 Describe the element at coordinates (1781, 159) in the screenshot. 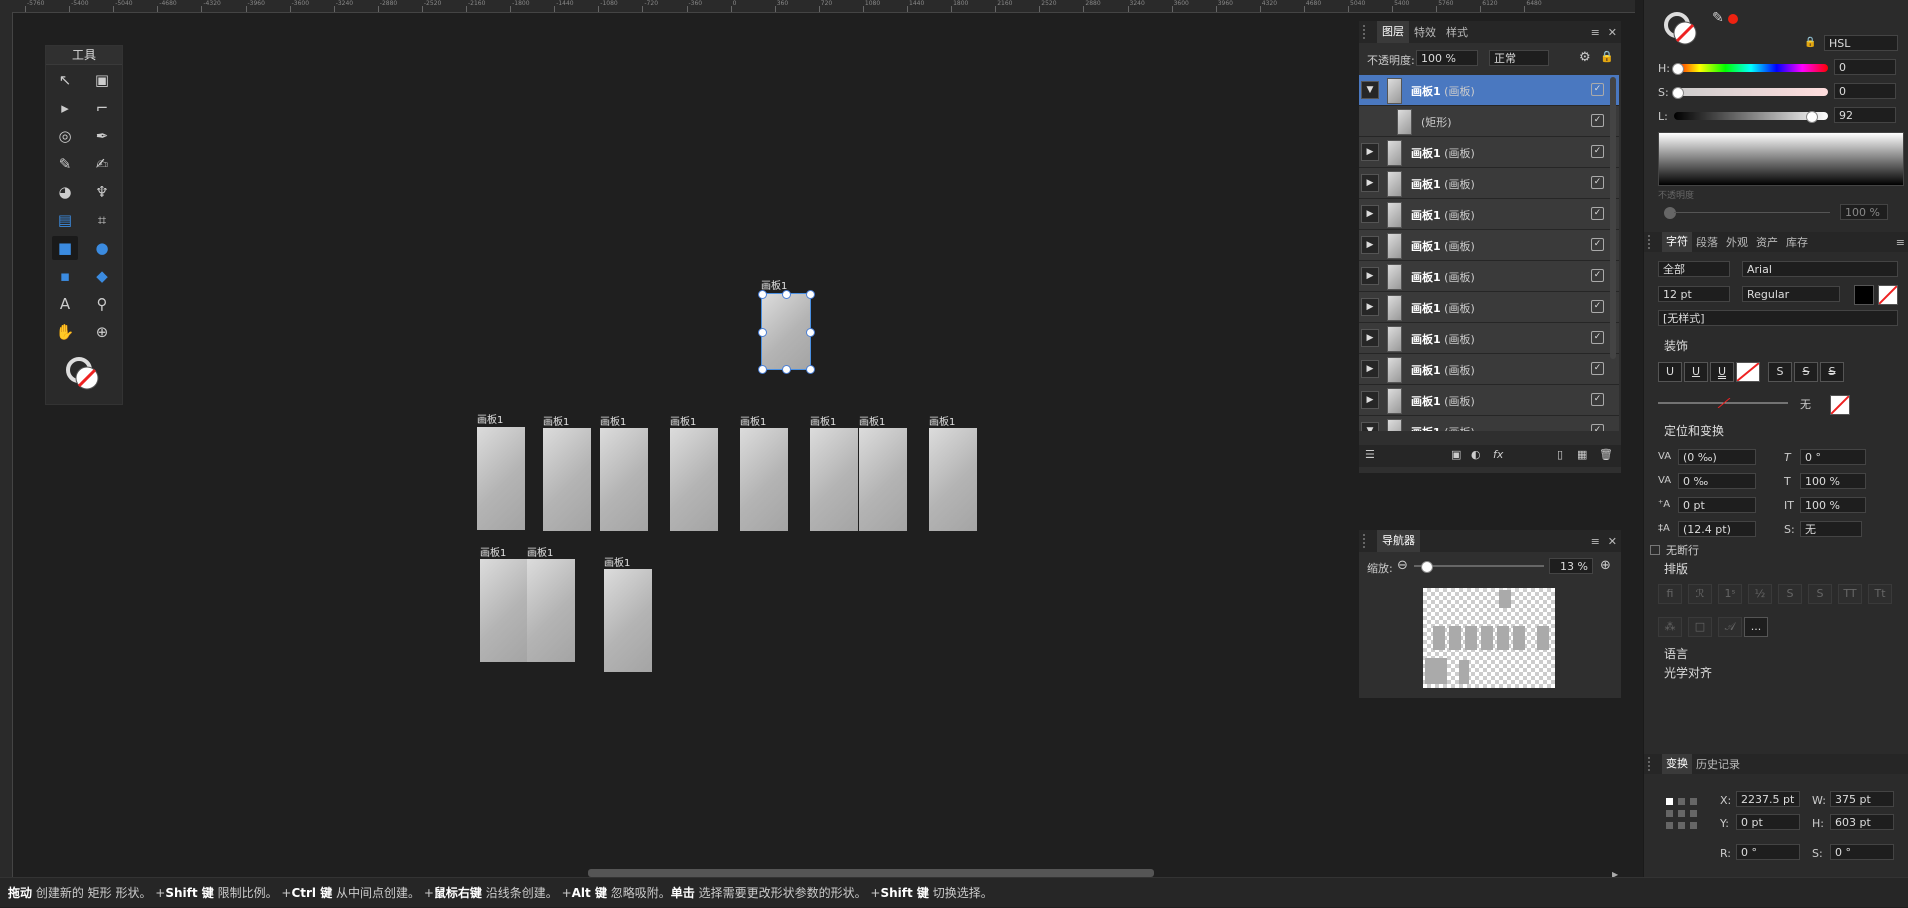

I see `color-preview` at that location.